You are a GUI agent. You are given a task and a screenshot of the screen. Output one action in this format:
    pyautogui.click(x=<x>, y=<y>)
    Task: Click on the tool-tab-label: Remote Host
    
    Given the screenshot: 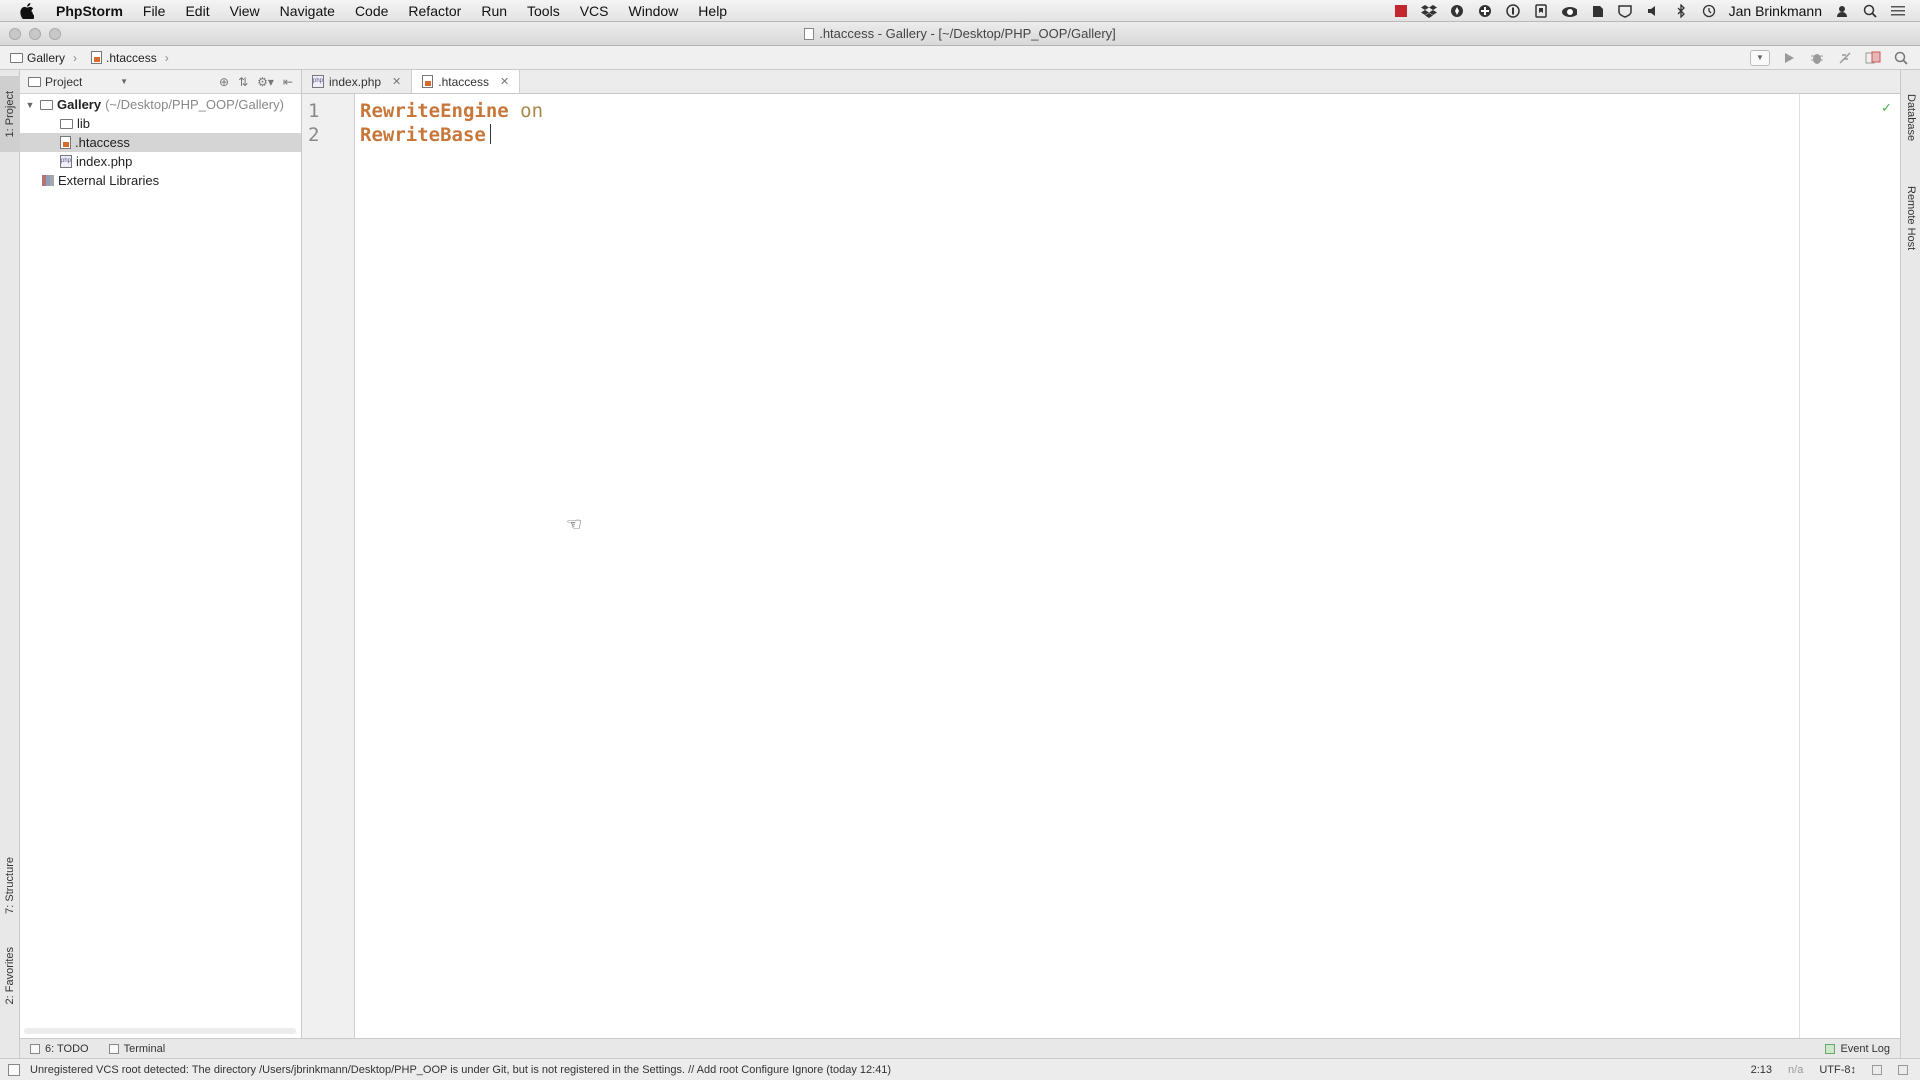 What is the action you would take?
    pyautogui.click(x=1911, y=218)
    